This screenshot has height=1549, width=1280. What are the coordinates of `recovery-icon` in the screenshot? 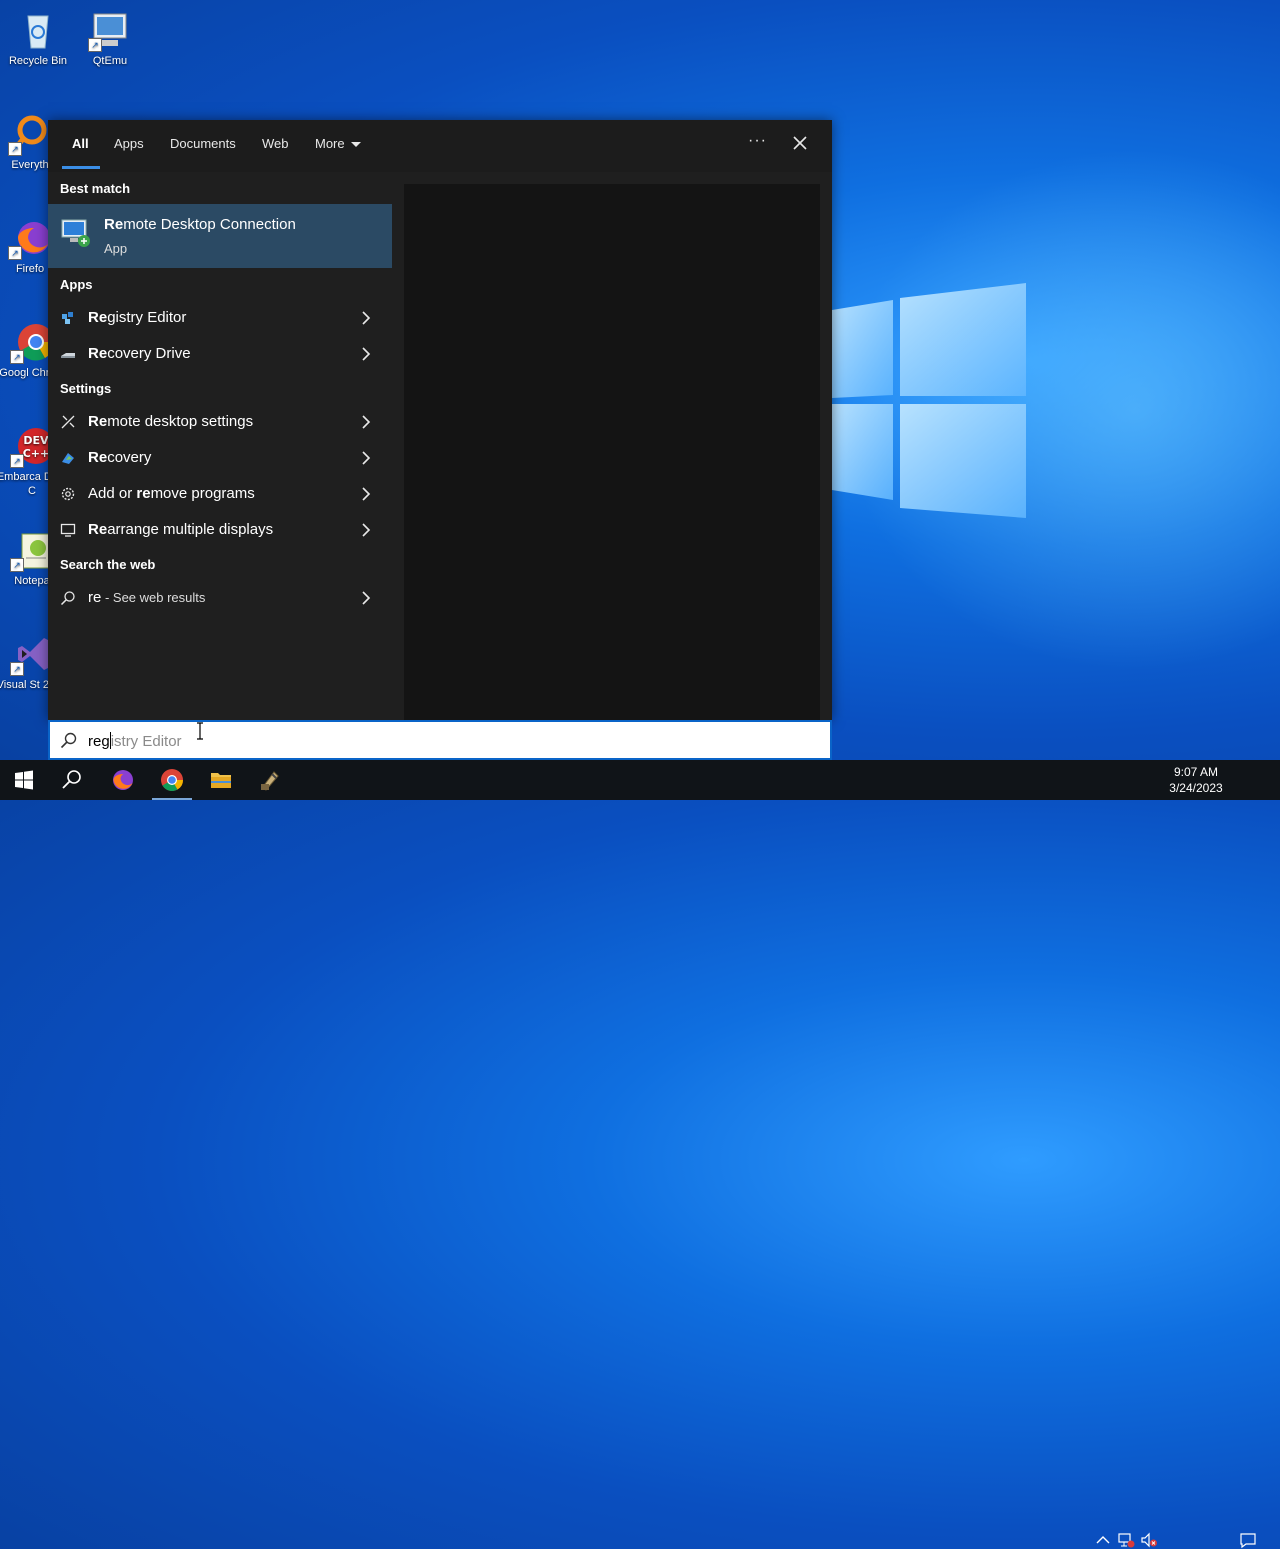 It's located at (68, 458).